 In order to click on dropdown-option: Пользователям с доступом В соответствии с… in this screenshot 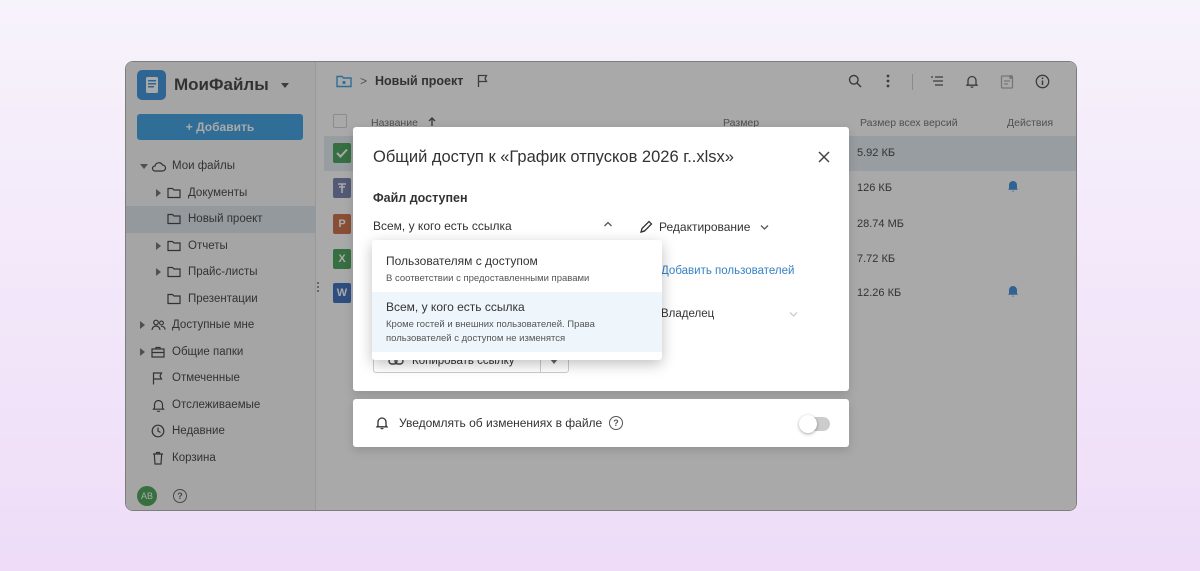, I will do `click(517, 266)`.